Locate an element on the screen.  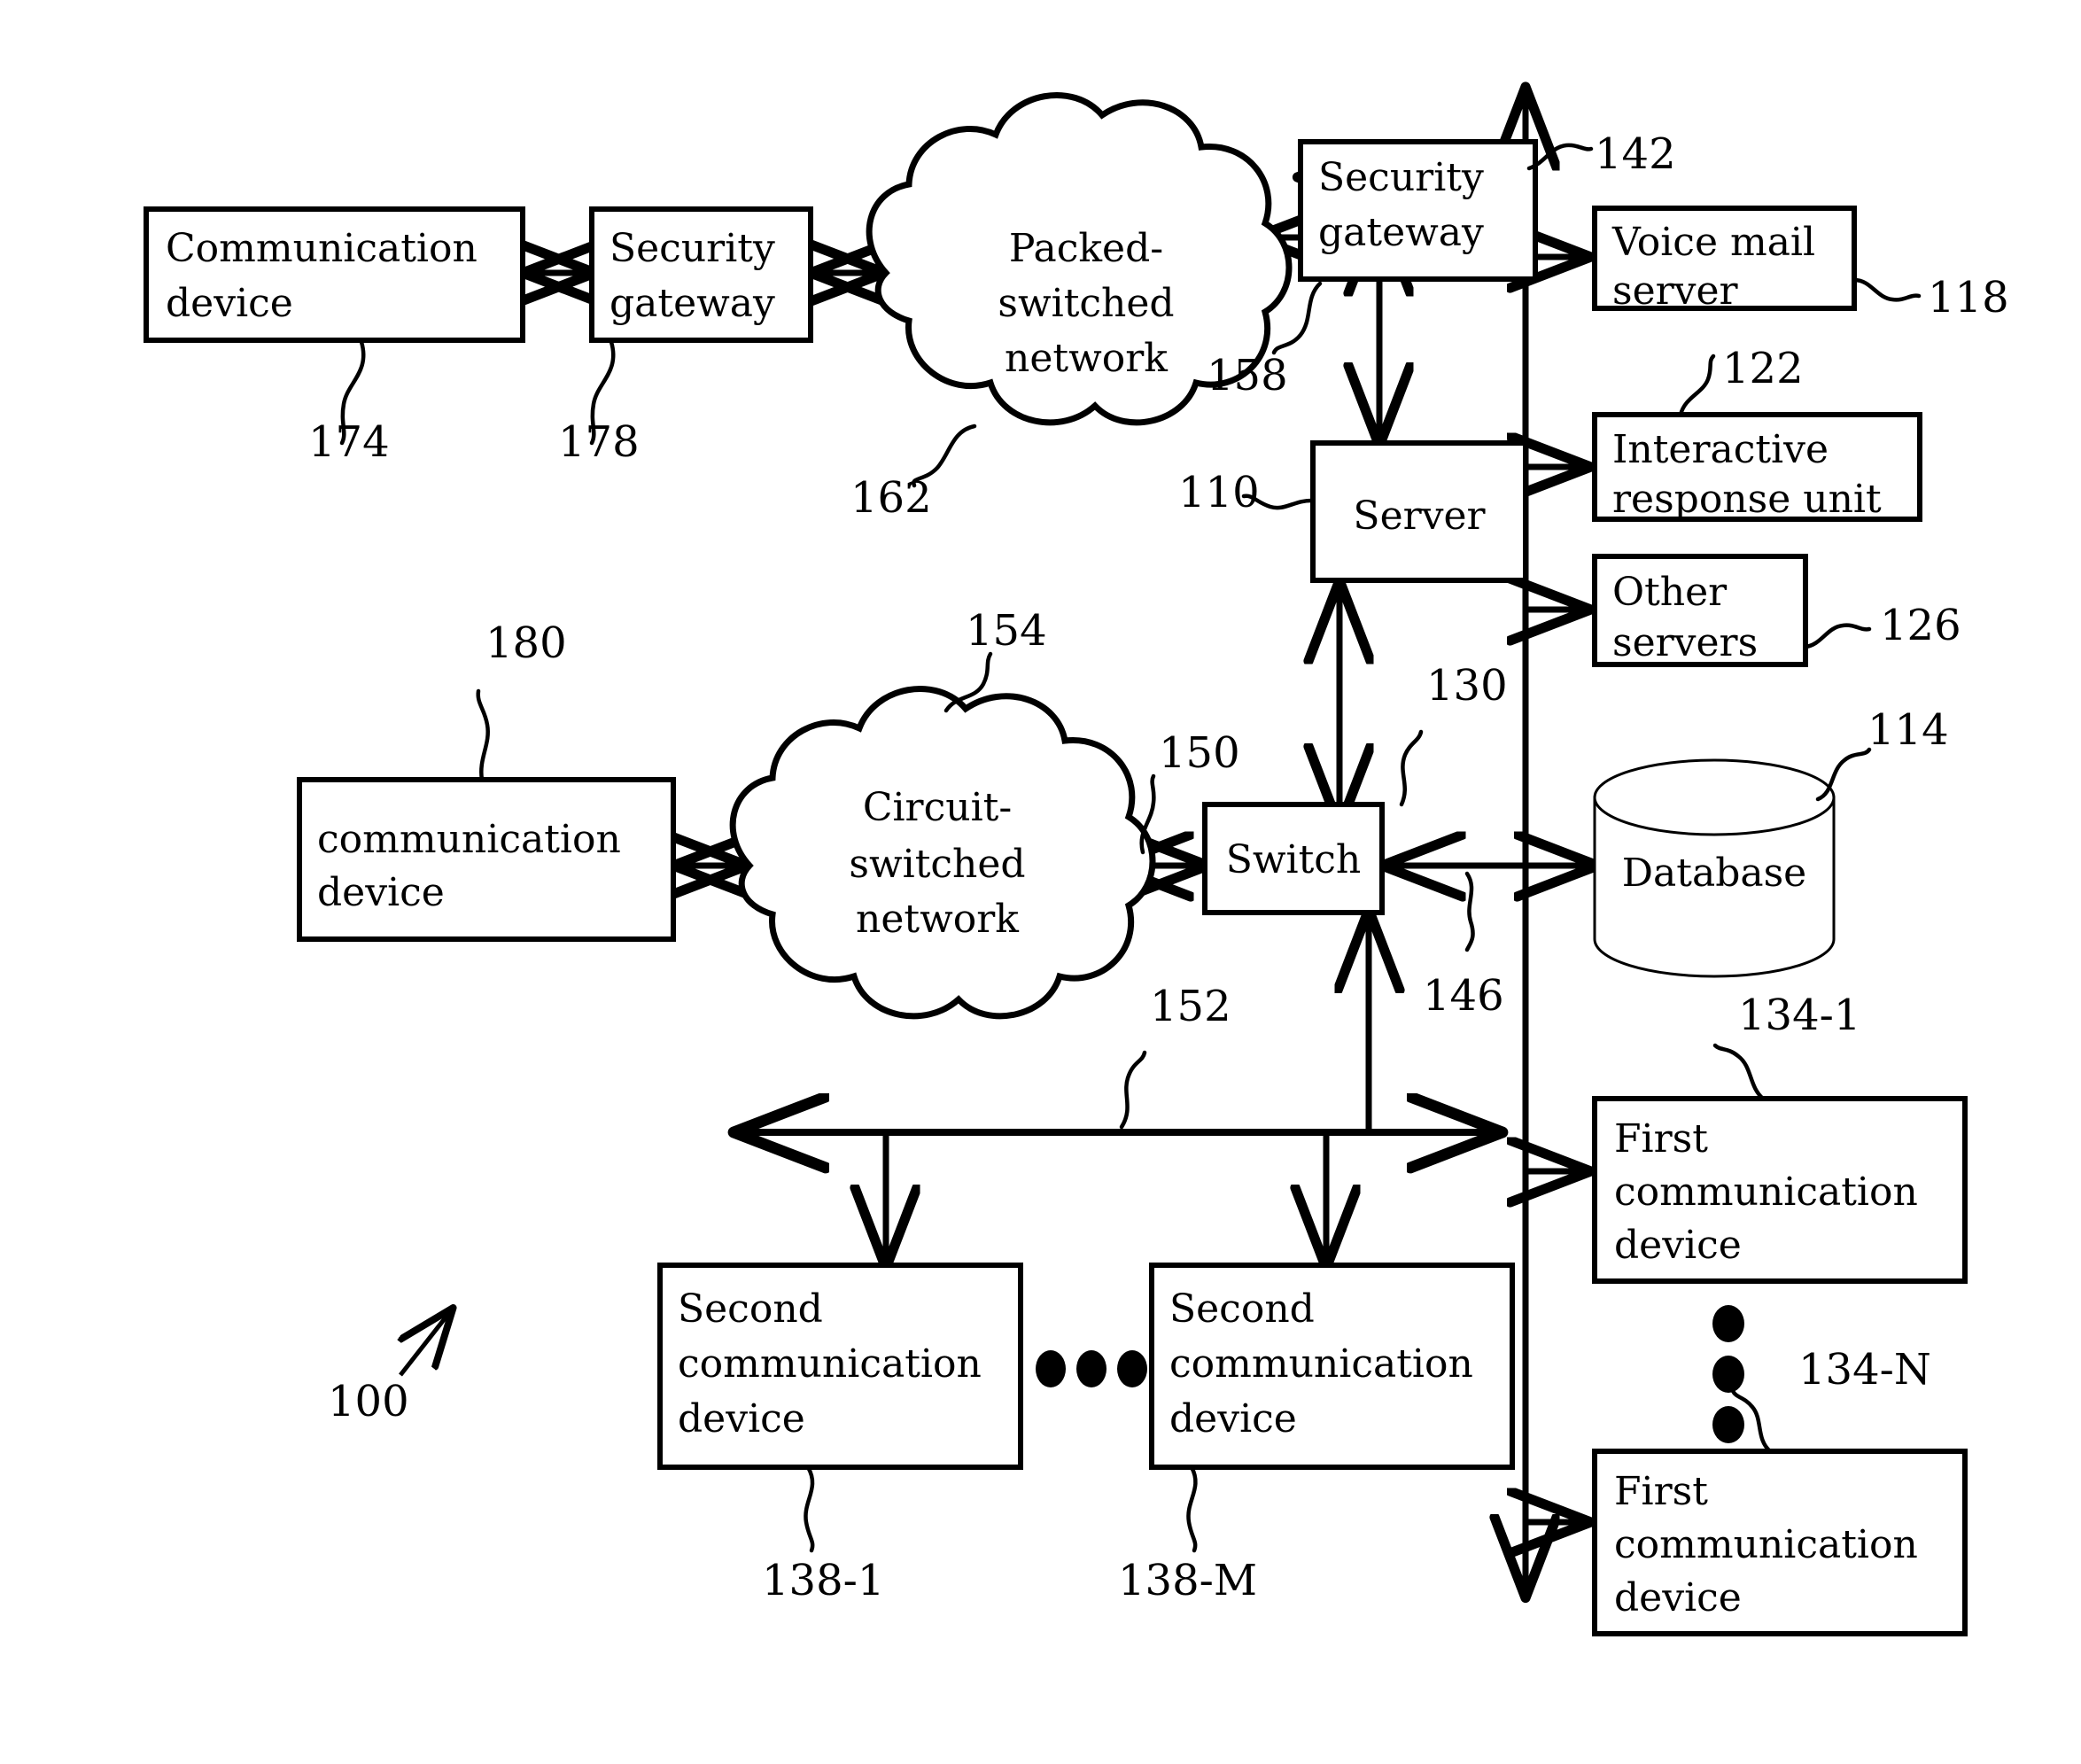
security-gateway-158-label-line1: Security is located at coordinates (1401, 177).